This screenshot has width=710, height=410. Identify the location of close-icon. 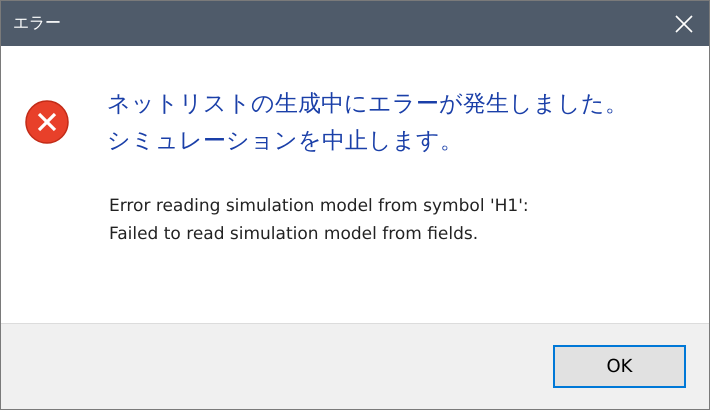
(684, 23).